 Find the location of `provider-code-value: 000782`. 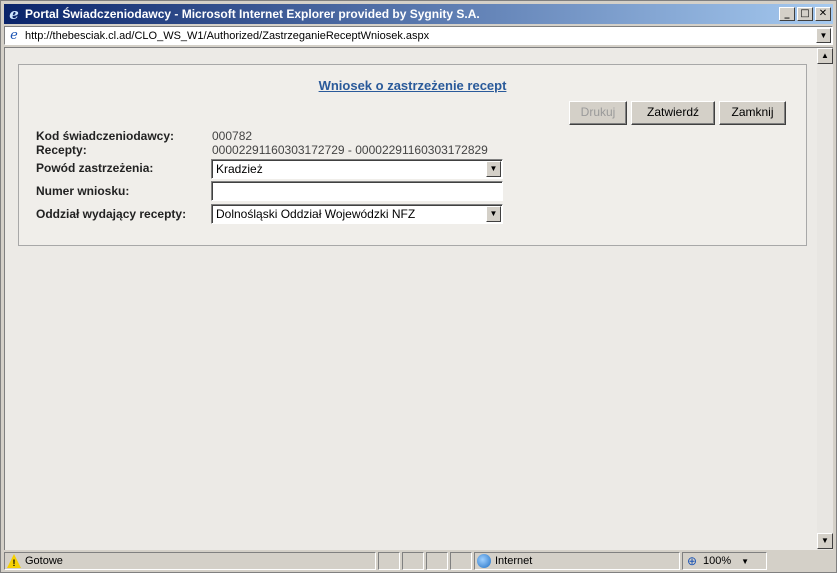

provider-code-value: 000782 is located at coordinates (232, 136).